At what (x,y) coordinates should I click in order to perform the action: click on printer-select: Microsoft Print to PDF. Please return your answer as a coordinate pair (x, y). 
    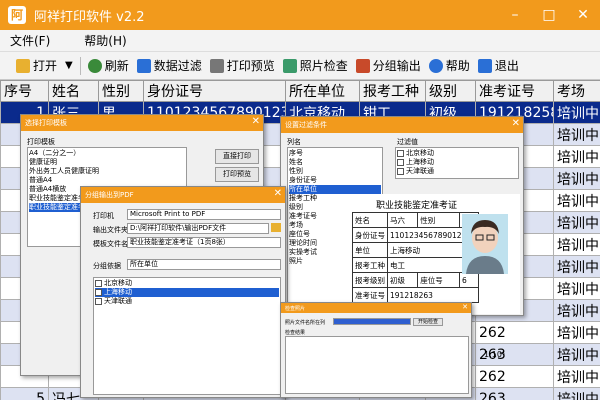
    Looking at the image, I should click on (204, 214).